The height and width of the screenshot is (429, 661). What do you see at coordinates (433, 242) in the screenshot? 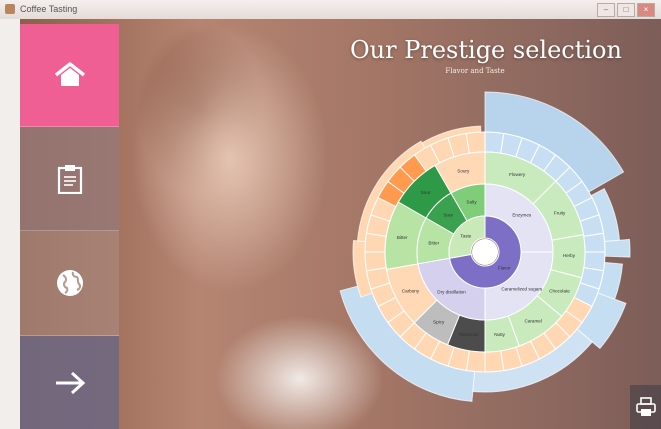
I see `sunburst-category-label: Bitter` at bounding box center [433, 242].